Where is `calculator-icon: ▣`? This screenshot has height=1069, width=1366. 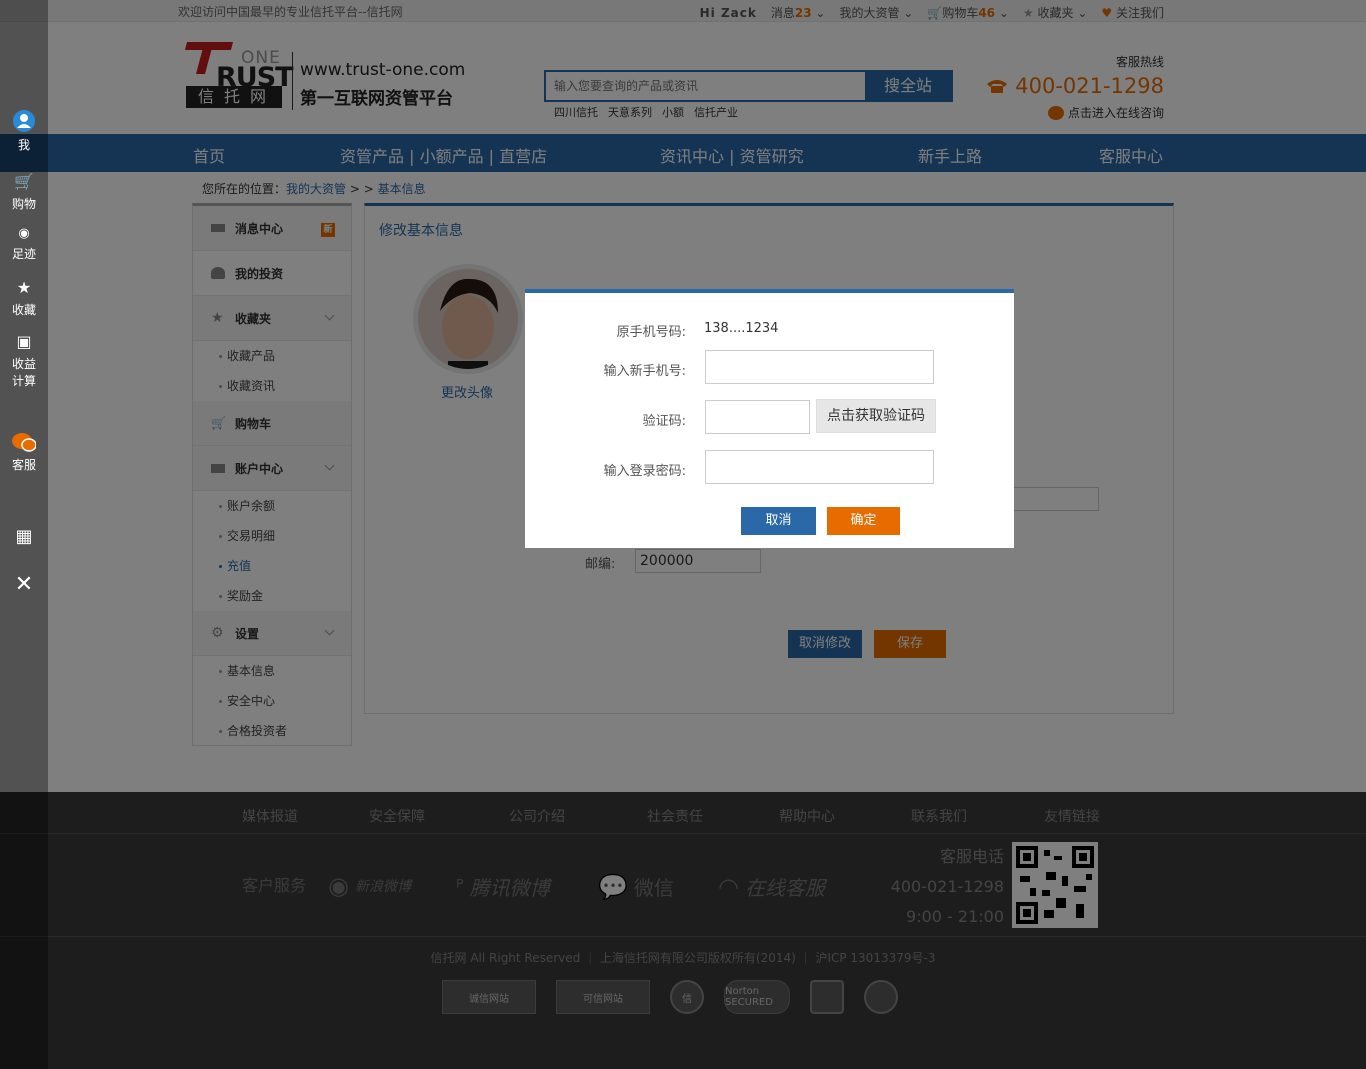 calculator-icon: ▣ is located at coordinates (24, 341).